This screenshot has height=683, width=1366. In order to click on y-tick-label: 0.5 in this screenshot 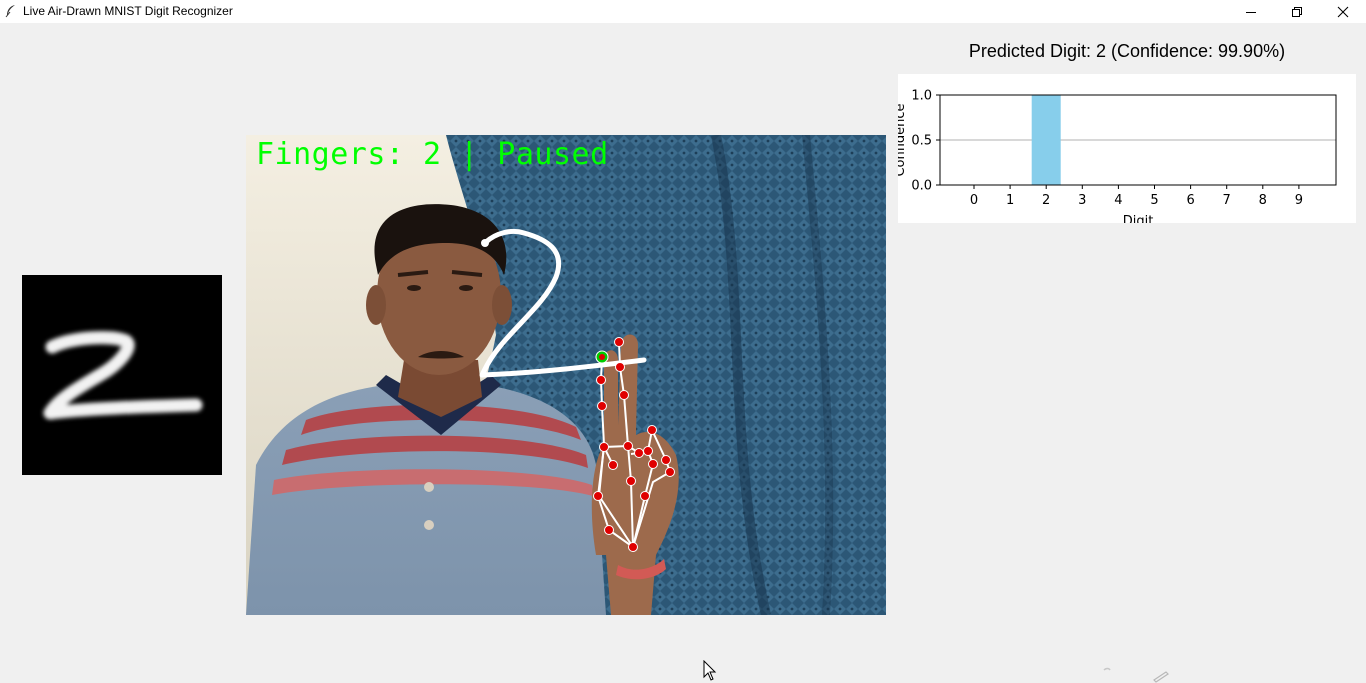, I will do `click(921, 141)`.